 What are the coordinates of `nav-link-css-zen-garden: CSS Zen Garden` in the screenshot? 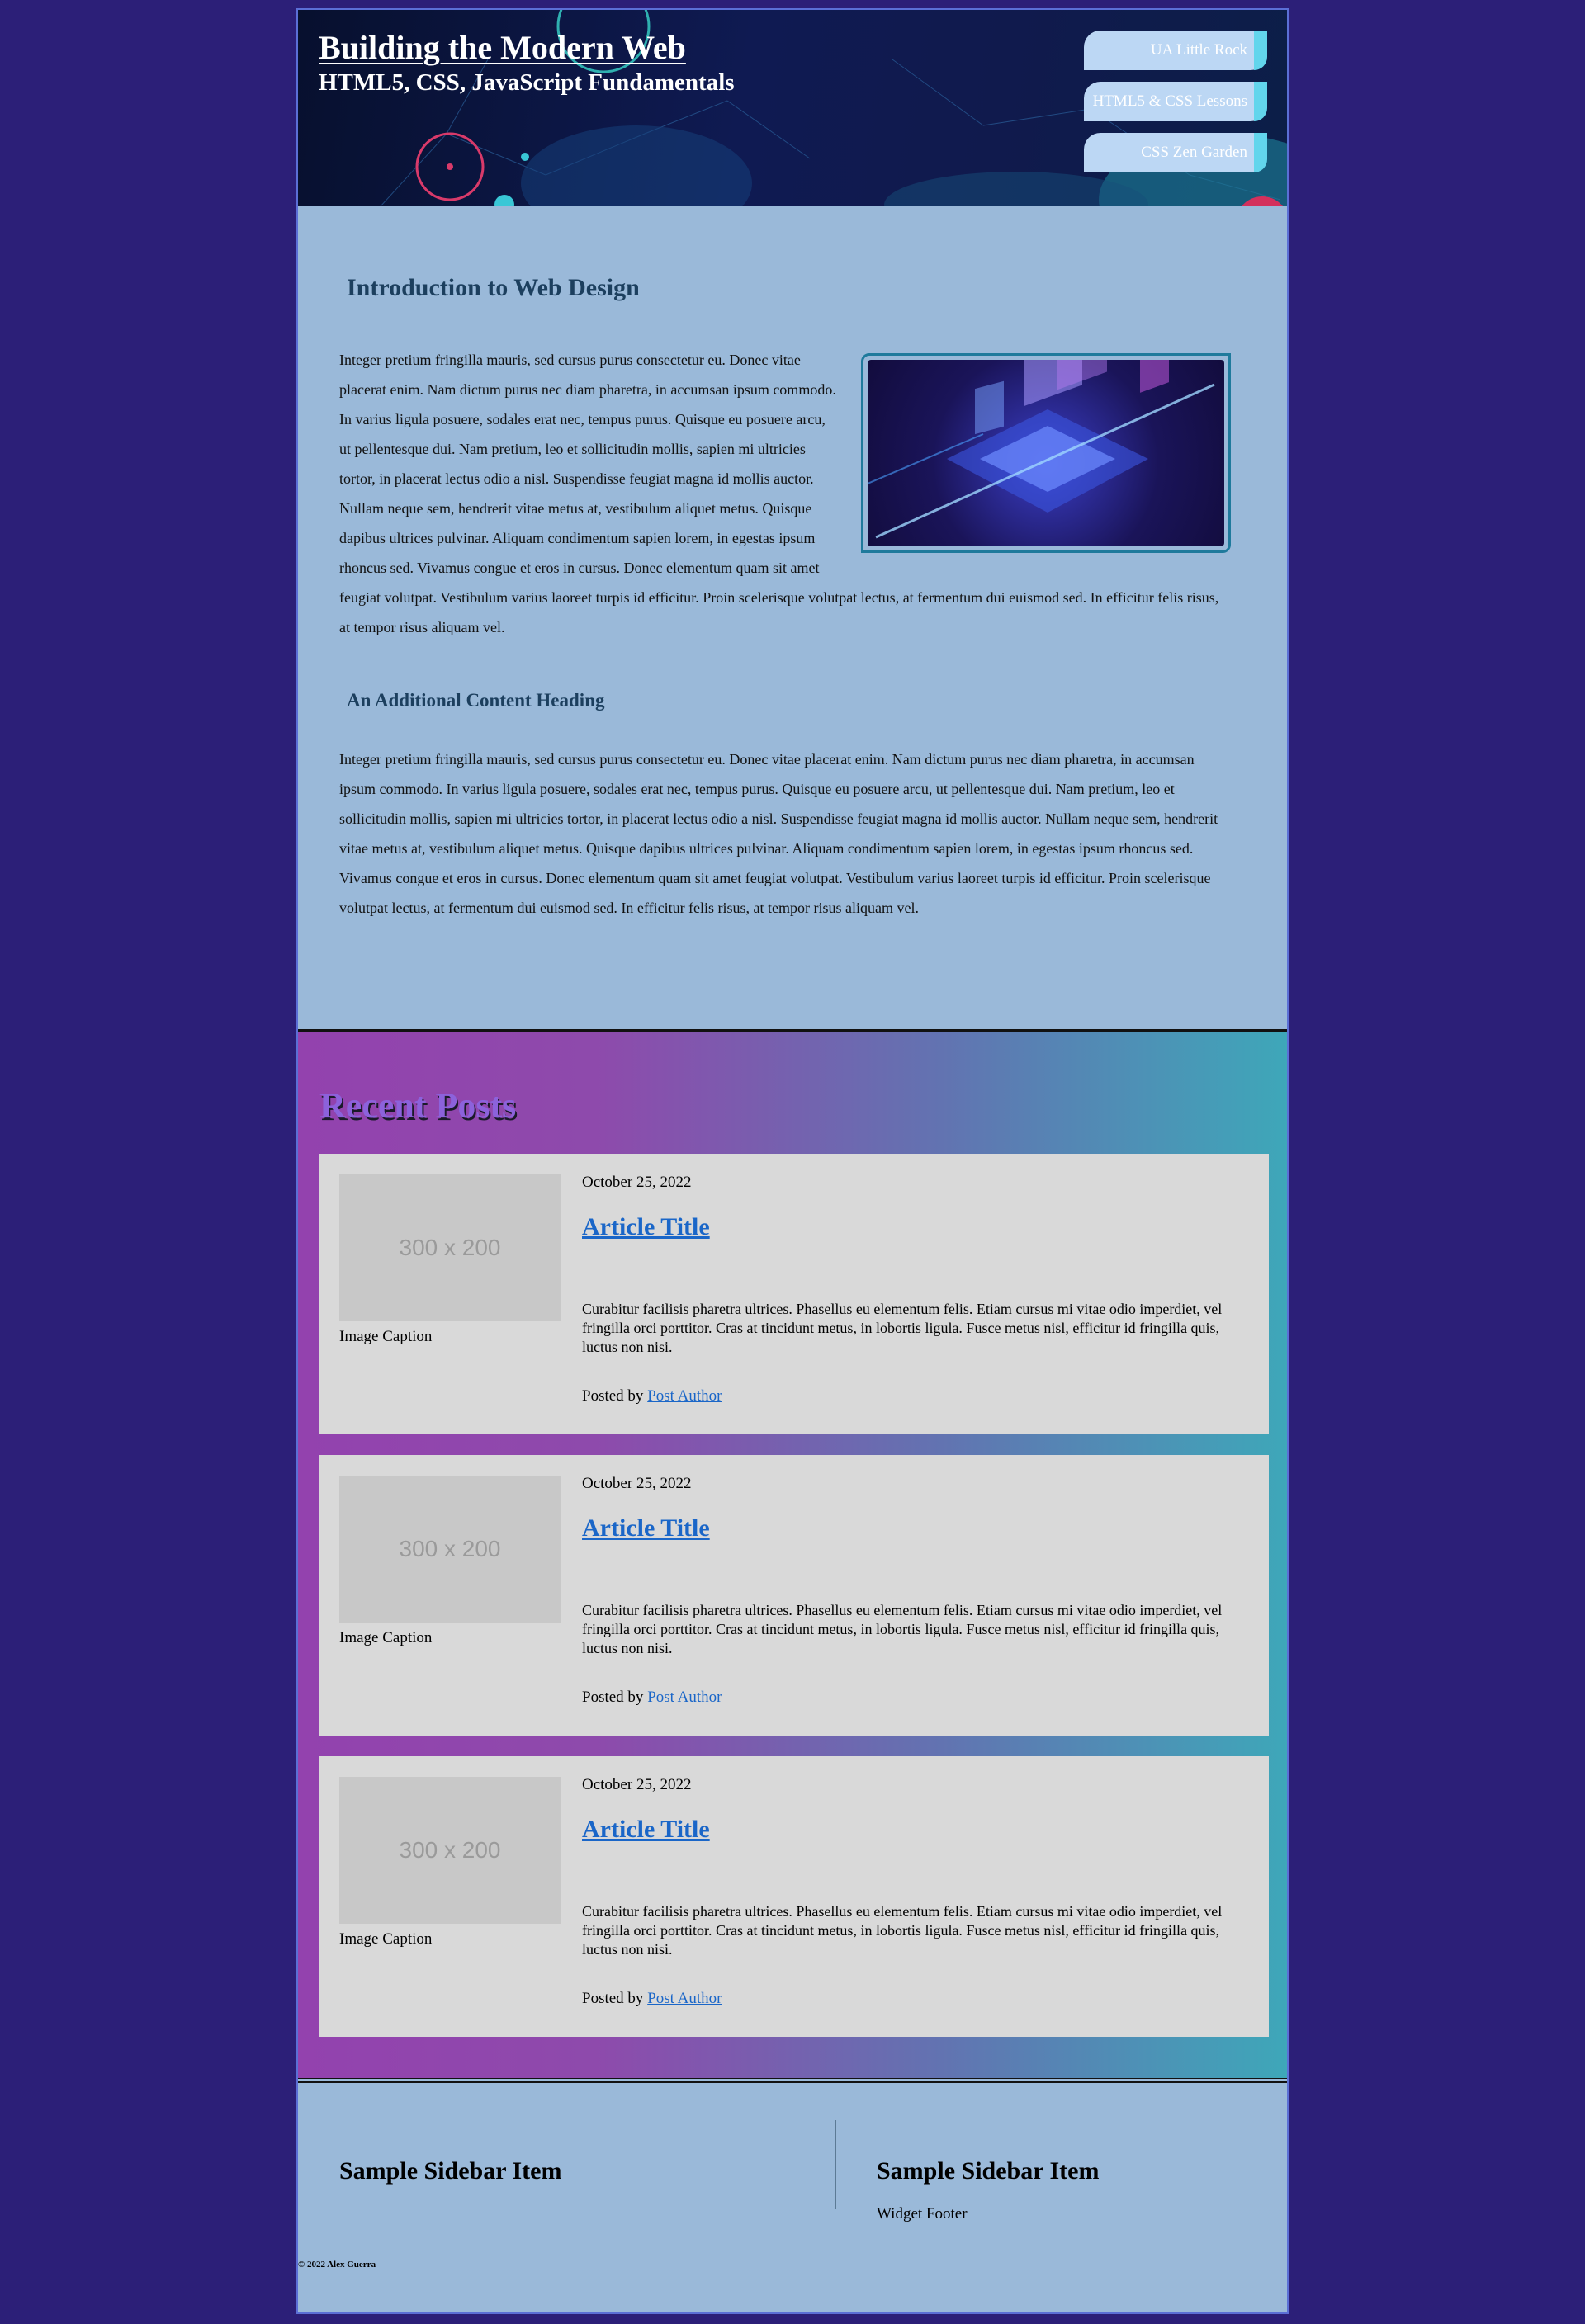 It's located at (1175, 152).